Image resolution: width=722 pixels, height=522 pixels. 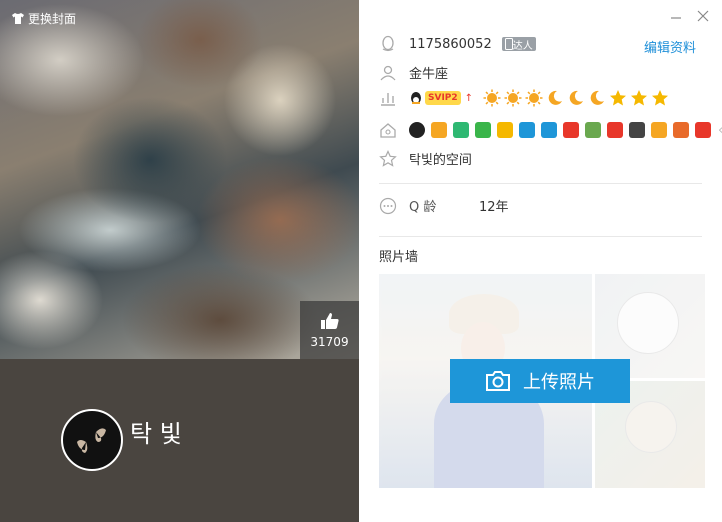 What do you see at coordinates (559, 382) in the screenshot?
I see `upload-photo-label: 上传照片` at bounding box center [559, 382].